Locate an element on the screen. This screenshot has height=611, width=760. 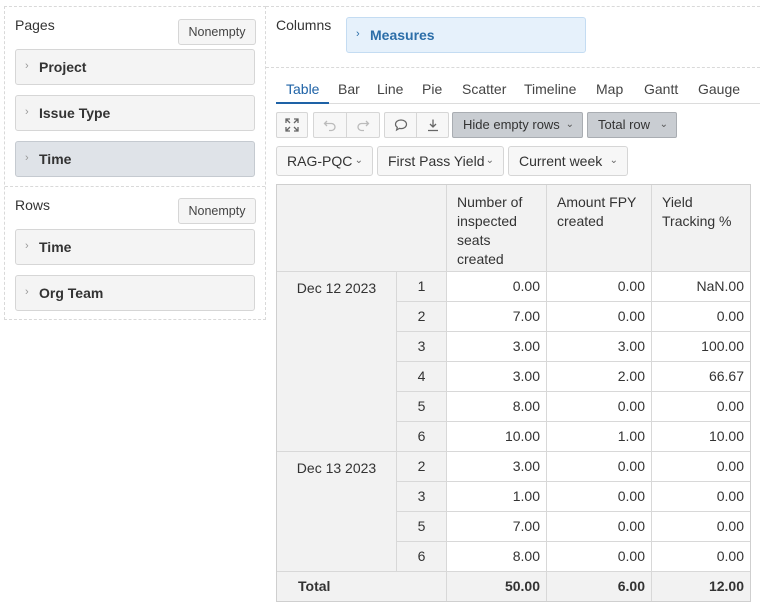
tab-gauge: Gauge is located at coordinates (719, 89).